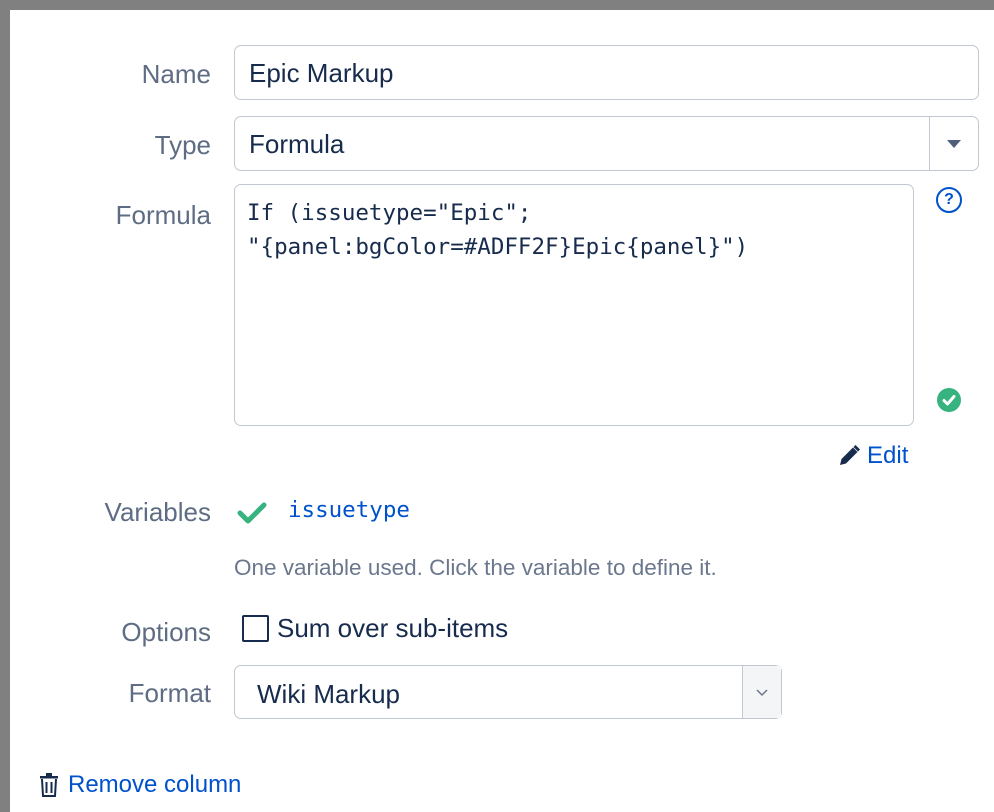 The height and width of the screenshot is (812, 994). I want to click on trash-icon, so click(49, 785).